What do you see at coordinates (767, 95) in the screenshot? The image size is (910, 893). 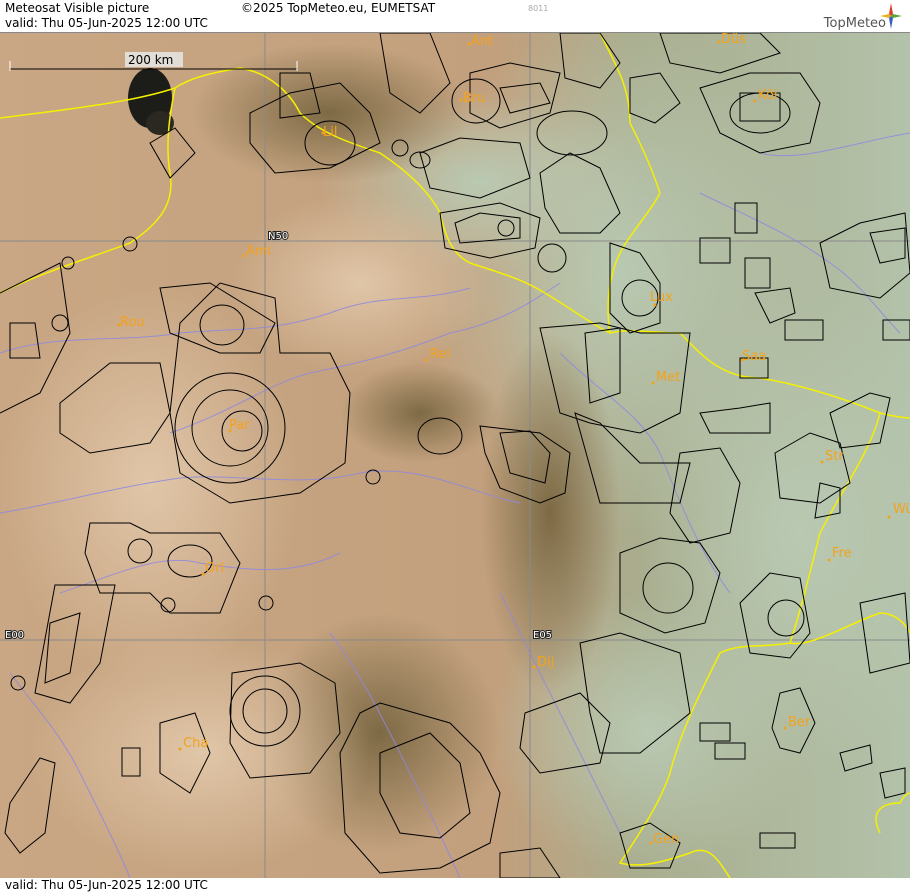 I see `city-kol: Köl` at bounding box center [767, 95].